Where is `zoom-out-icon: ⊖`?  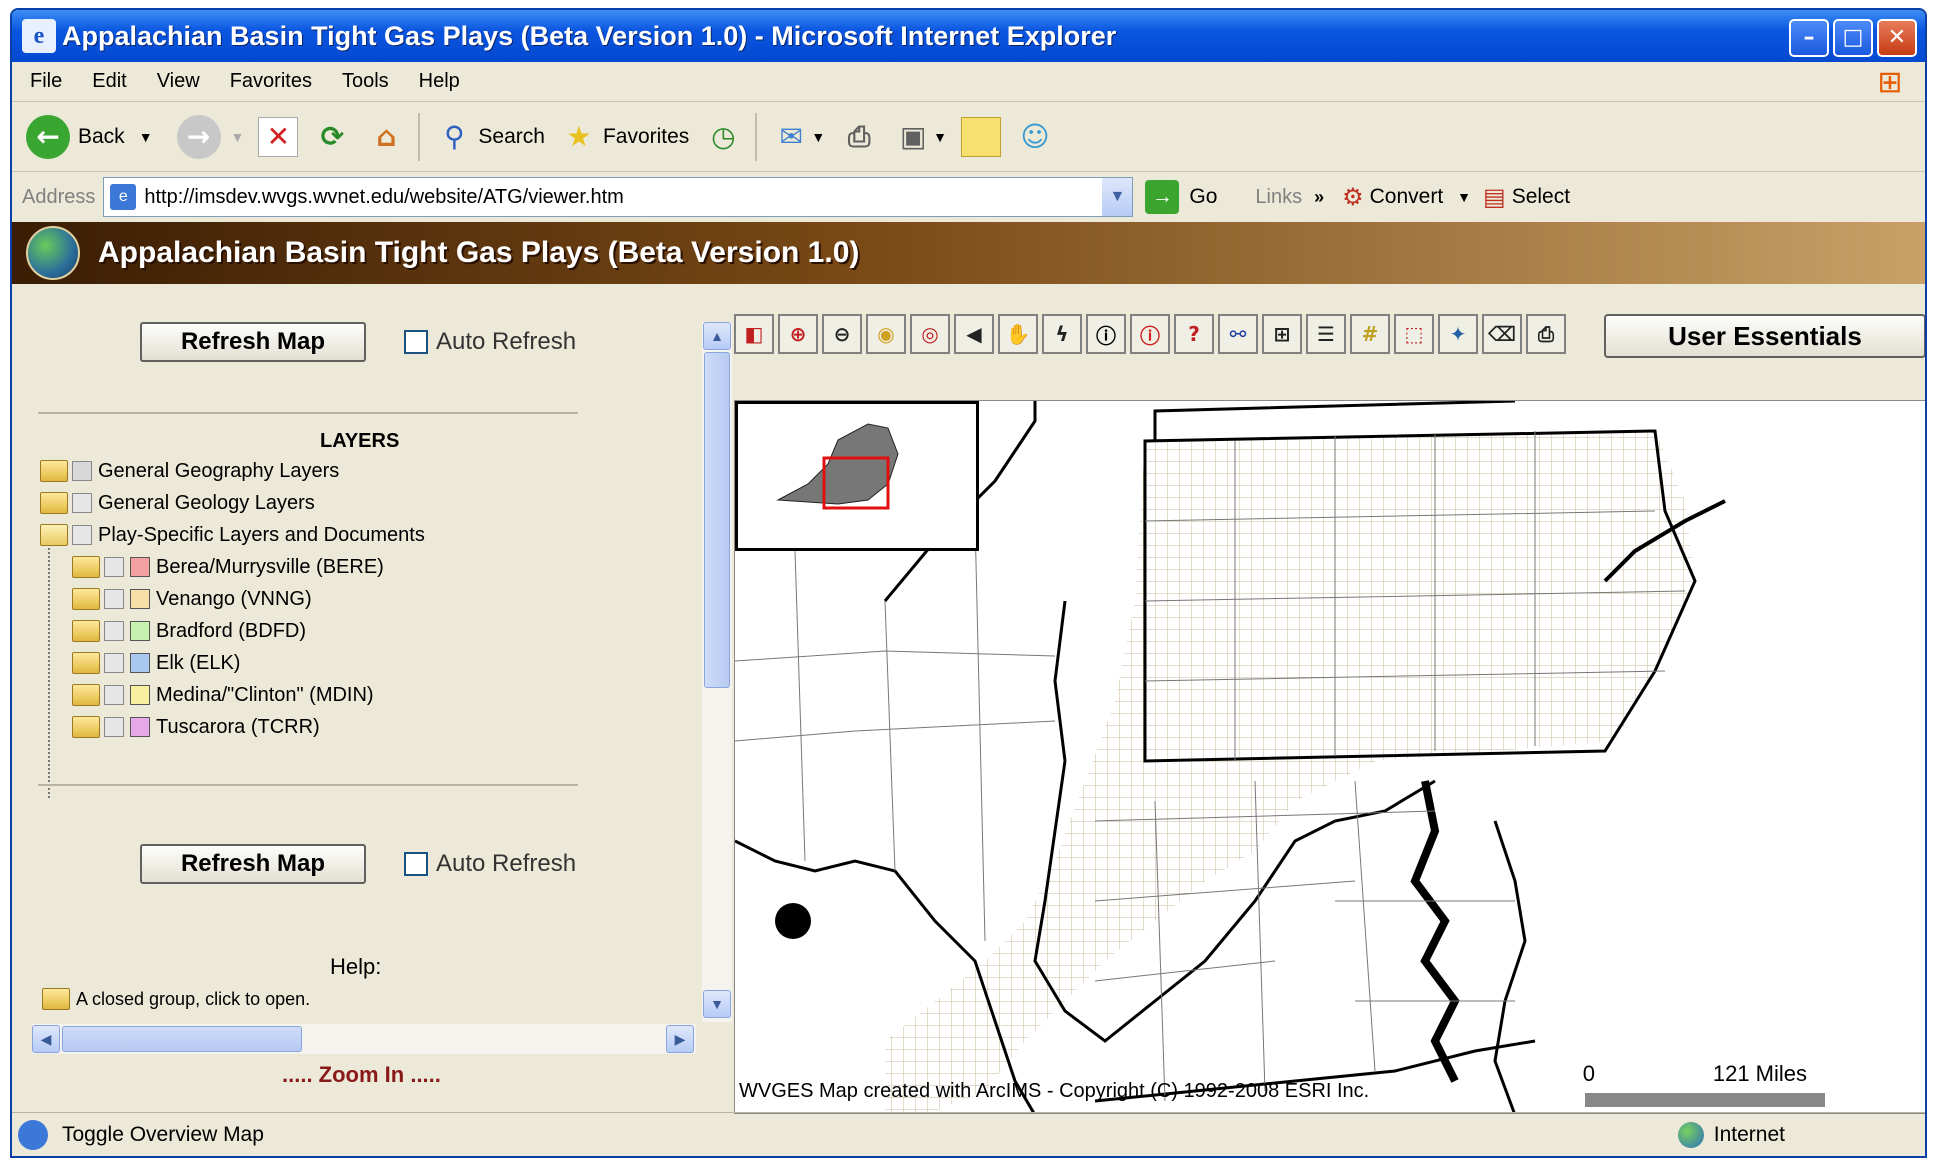
zoom-out-icon: ⊖ is located at coordinates (842, 334).